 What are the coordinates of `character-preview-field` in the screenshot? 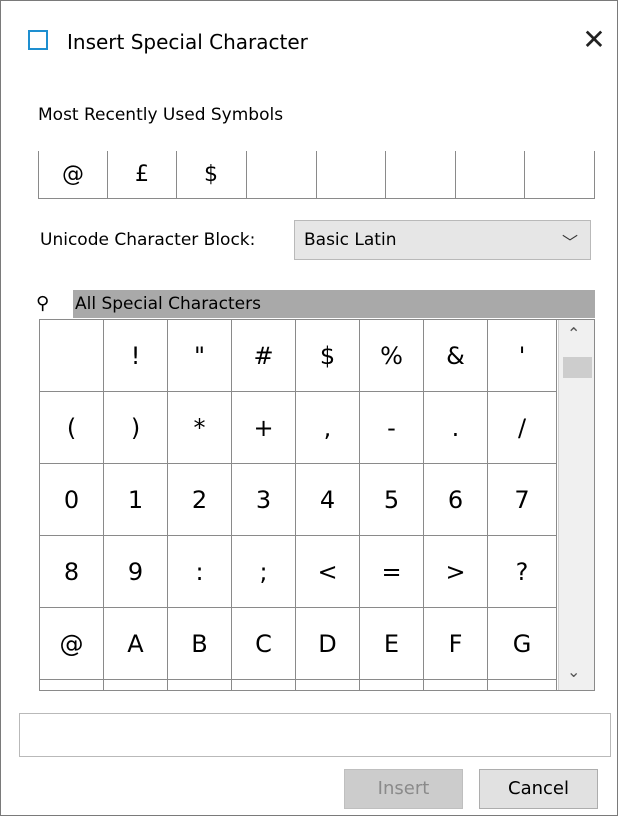 It's located at (315, 735).